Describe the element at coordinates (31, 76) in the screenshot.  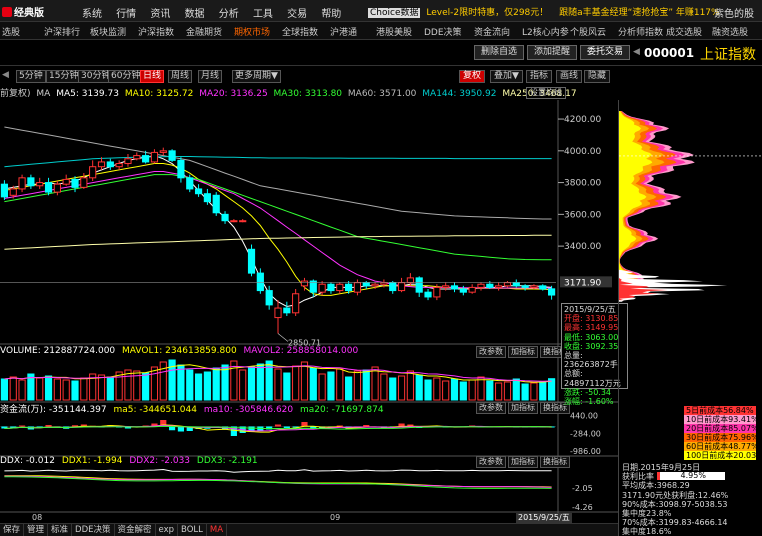
I see `period-button: 5分钟` at that location.